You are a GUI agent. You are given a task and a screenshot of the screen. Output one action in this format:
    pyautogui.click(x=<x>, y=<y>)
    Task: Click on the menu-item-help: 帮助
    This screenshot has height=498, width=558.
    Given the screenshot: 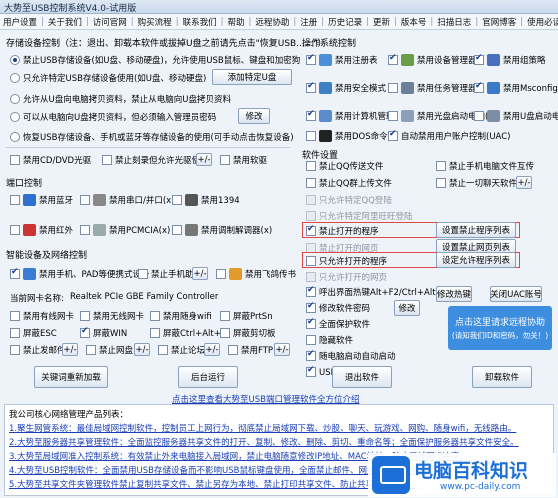 What is the action you would take?
    pyautogui.click(x=235, y=22)
    